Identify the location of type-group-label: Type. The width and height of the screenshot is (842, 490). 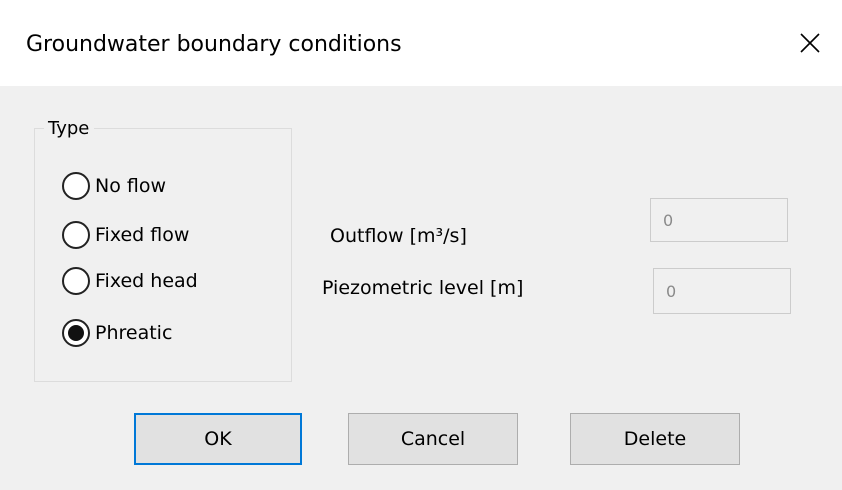
(69, 129).